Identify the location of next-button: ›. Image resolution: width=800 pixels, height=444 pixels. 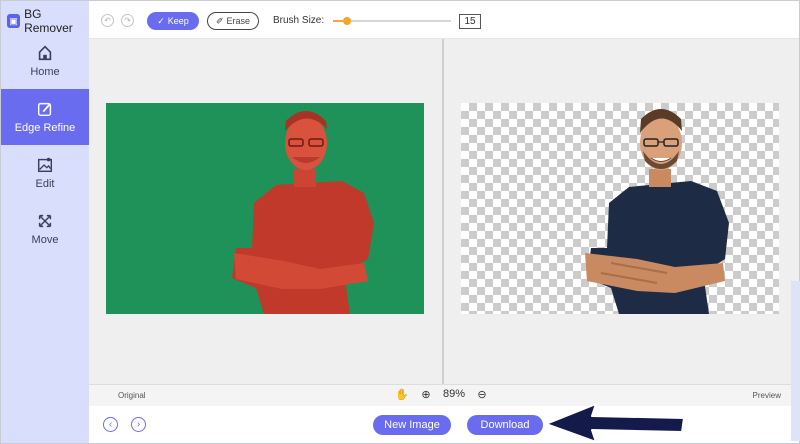
(138, 424).